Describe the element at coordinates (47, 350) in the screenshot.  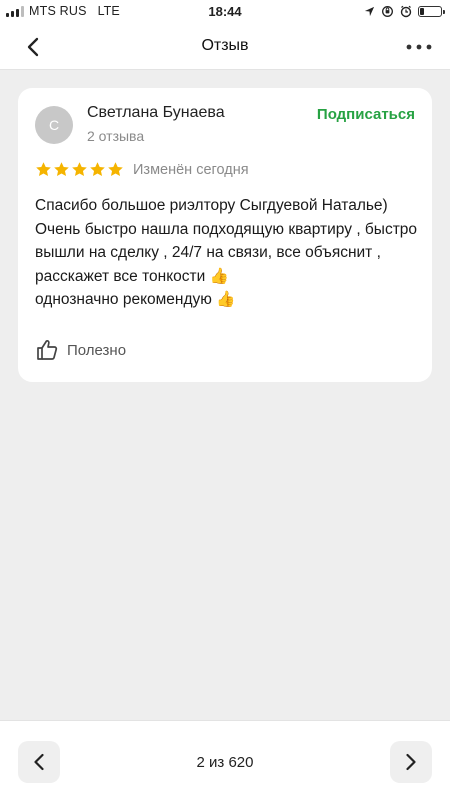
I see `thumbs-up-icon` at that location.